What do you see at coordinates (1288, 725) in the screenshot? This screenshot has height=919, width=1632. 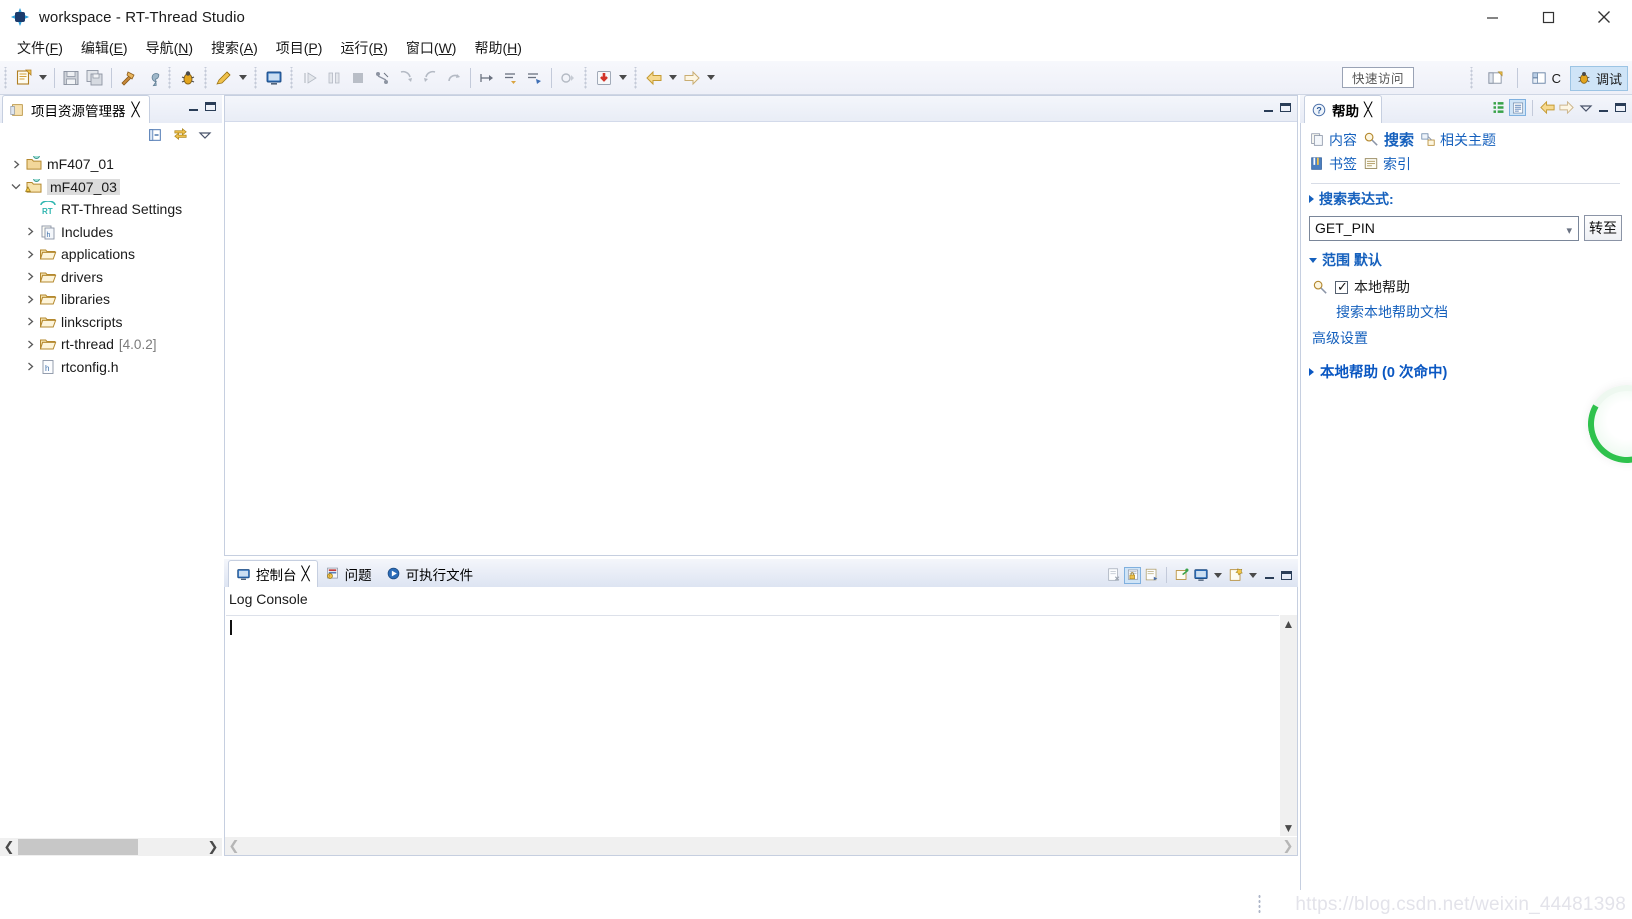 I see `console-vscrollbar: ▲ ▼` at bounding box center [1288, 725].